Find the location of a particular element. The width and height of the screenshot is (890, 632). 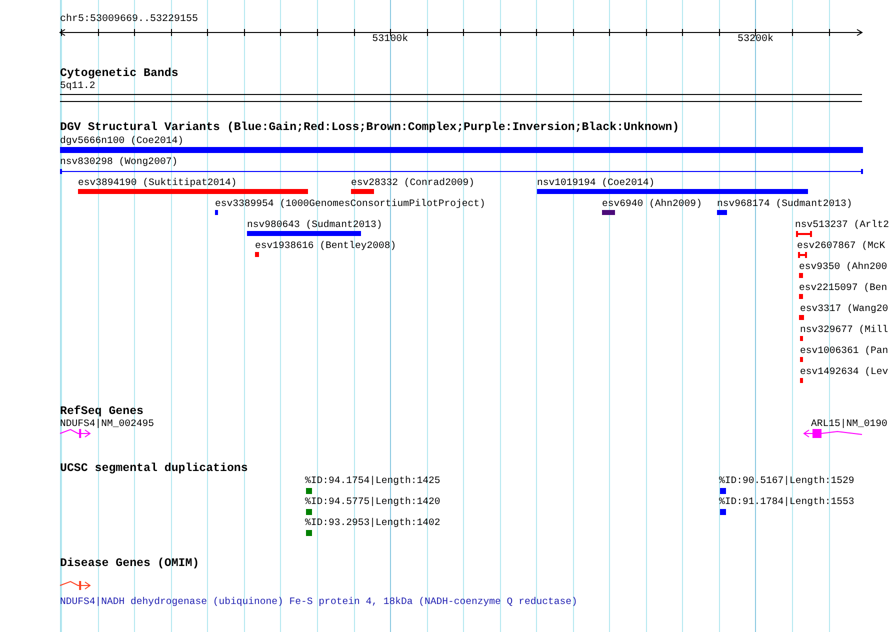

variant-label: esv1938616 (Bentley2008) is located at coordinates (325, 246).